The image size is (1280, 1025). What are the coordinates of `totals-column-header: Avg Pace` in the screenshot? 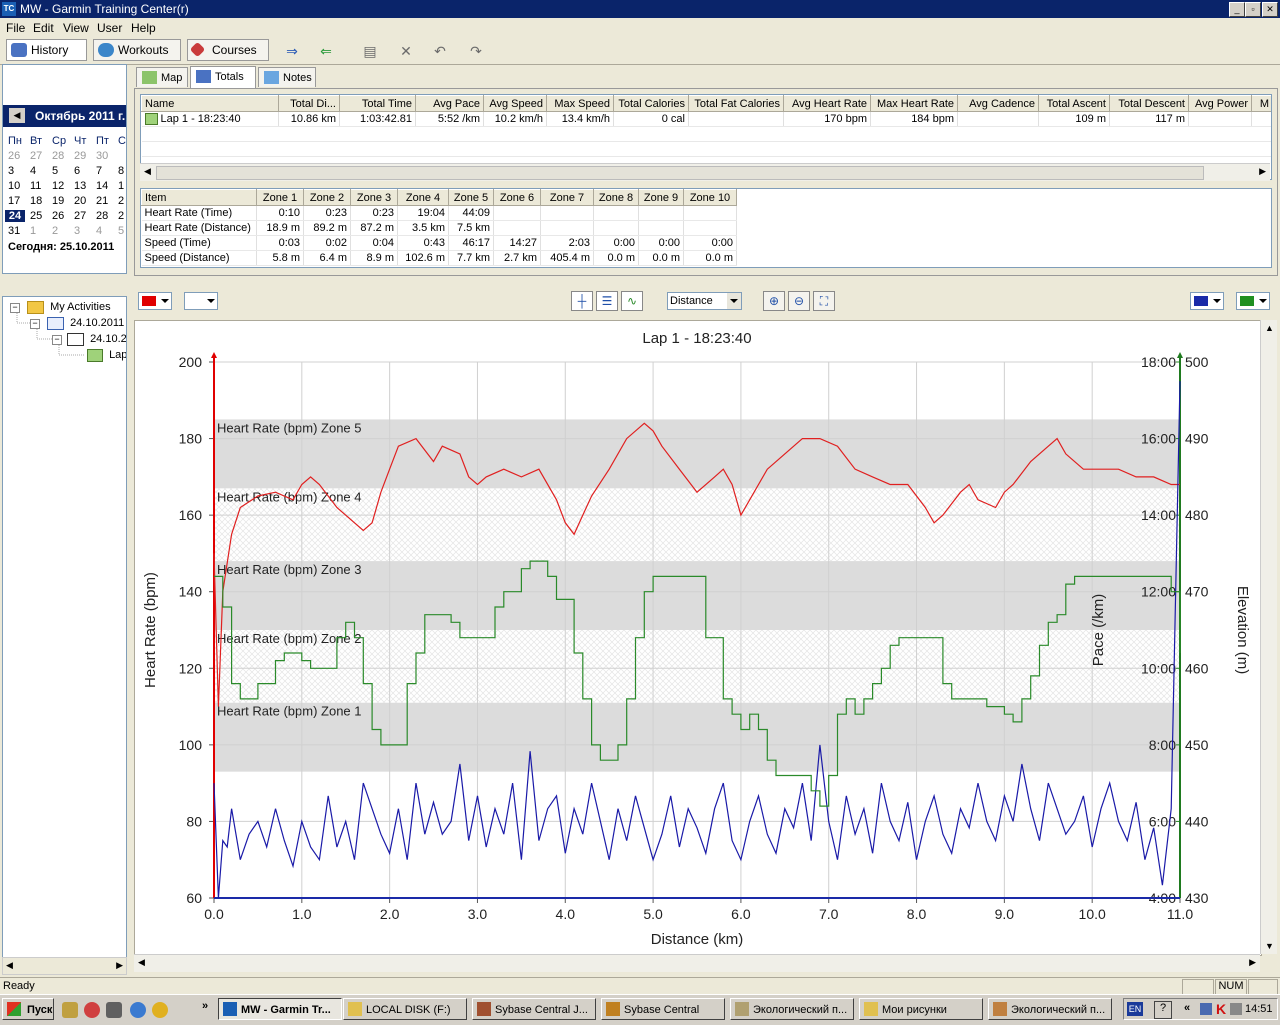 It's located at (449, 103).